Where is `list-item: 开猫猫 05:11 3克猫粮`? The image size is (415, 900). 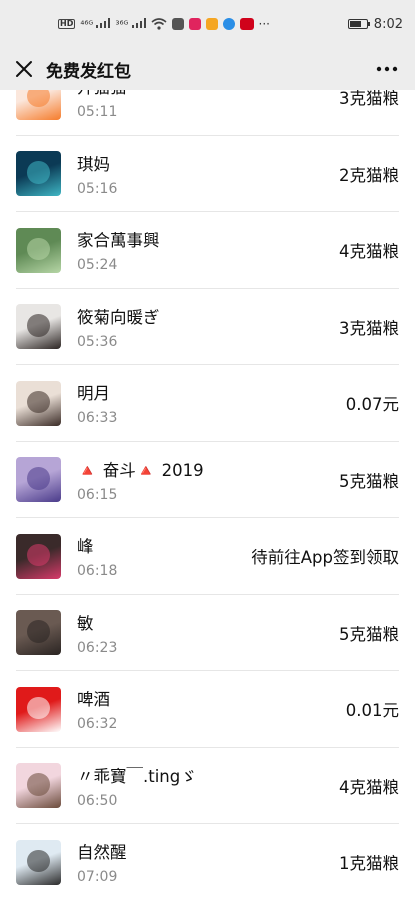
list-item: 开猫猫 05:11 3克猫粮 is located at coordinates (207, 113).